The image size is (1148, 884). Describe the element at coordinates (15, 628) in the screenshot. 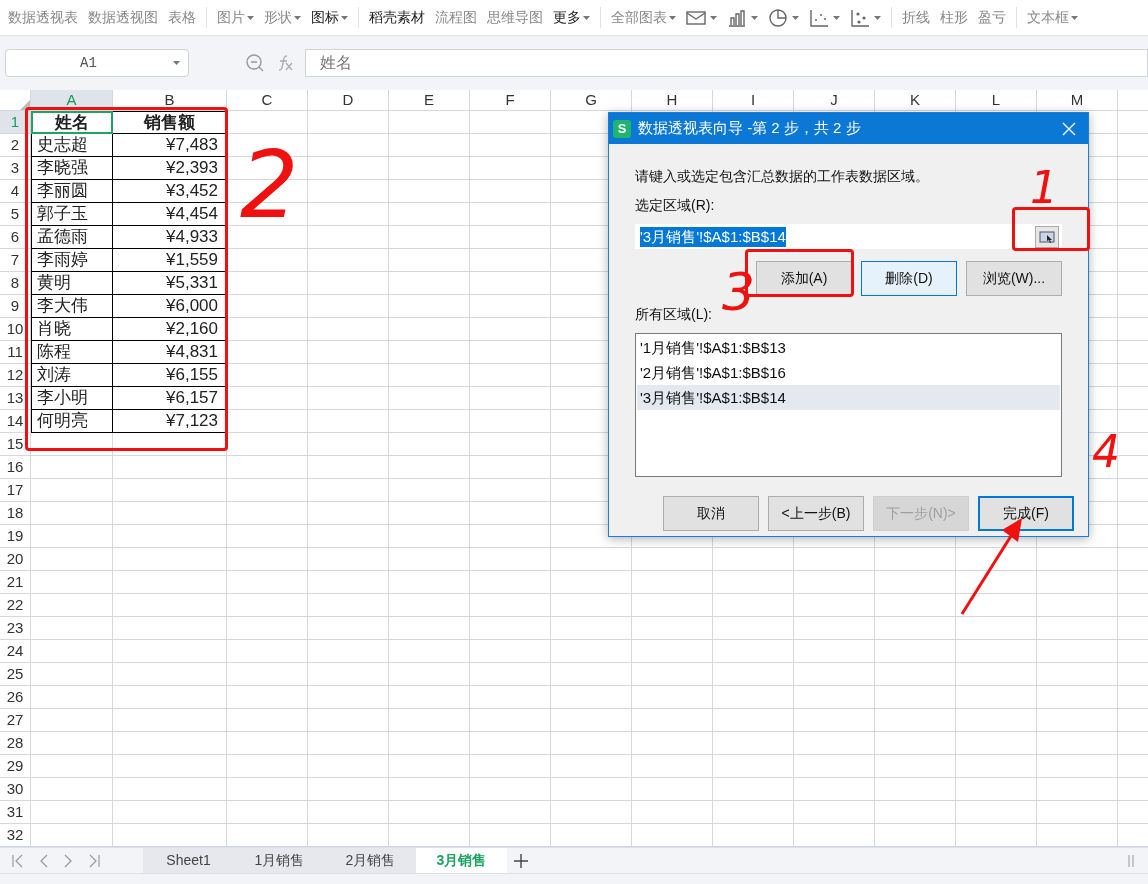

I see `row-header: 23` at that location.